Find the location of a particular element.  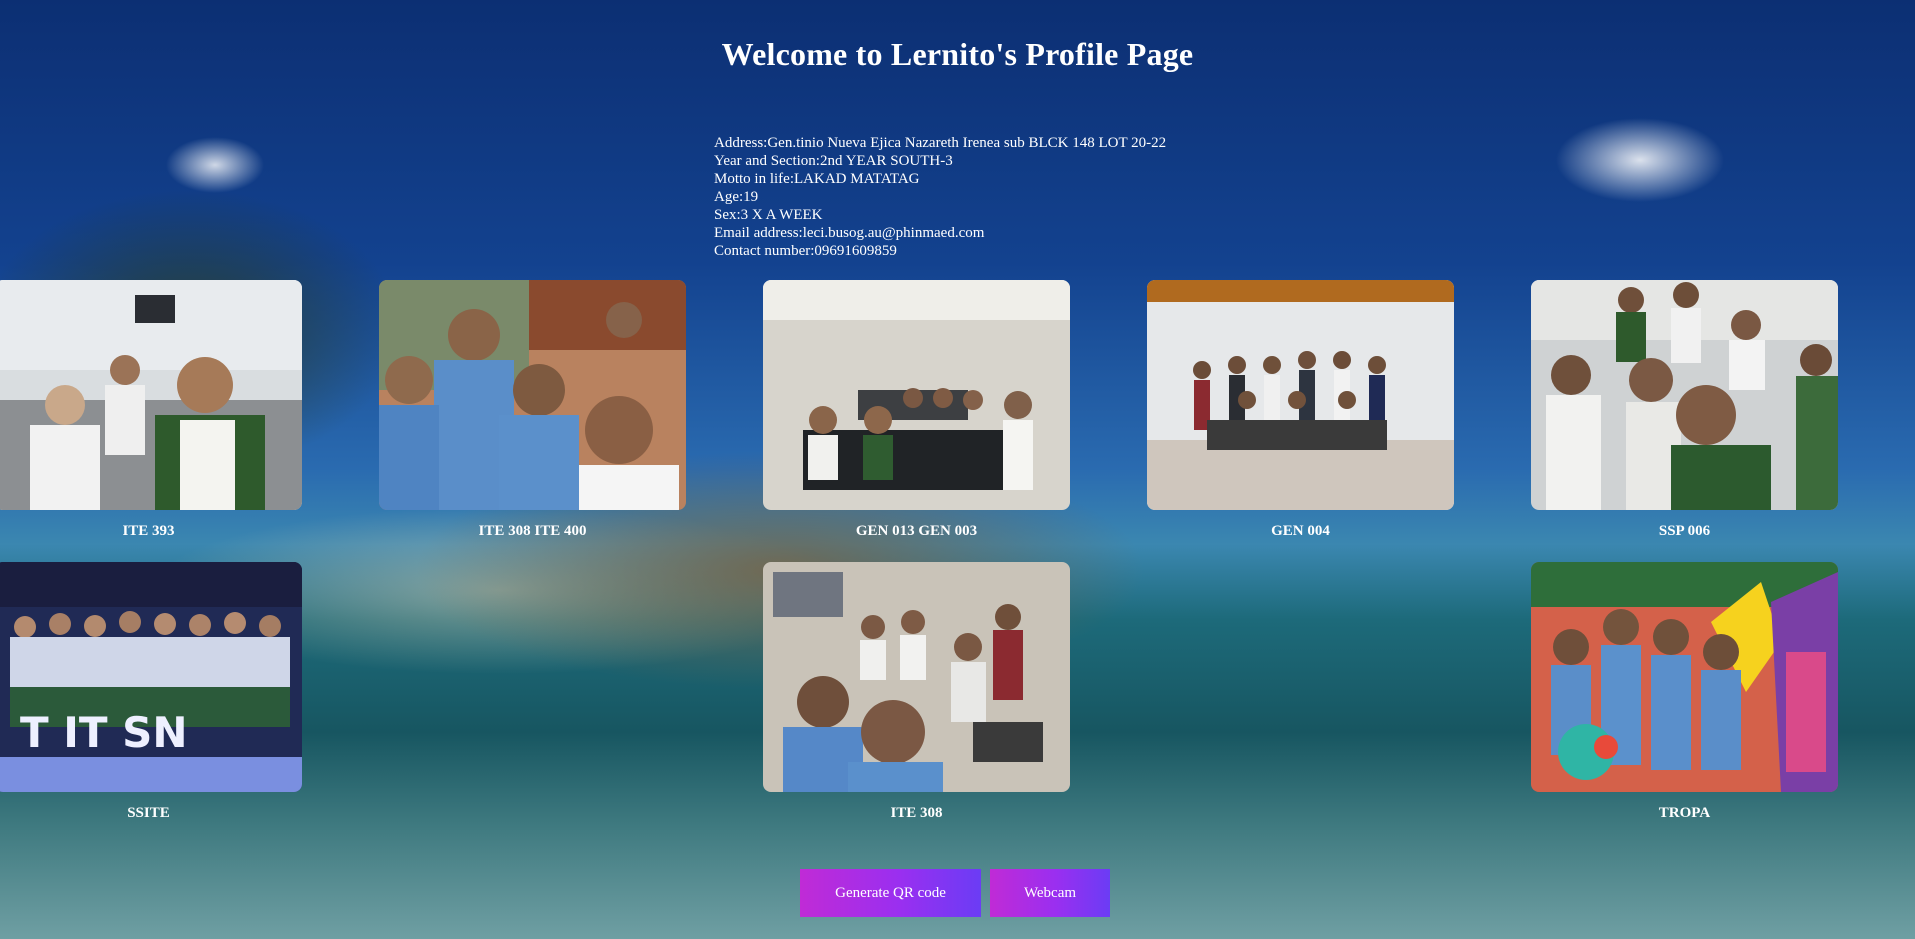

gallery-card-ssp006: SSP 006 is located at coordinates (1684, 410).